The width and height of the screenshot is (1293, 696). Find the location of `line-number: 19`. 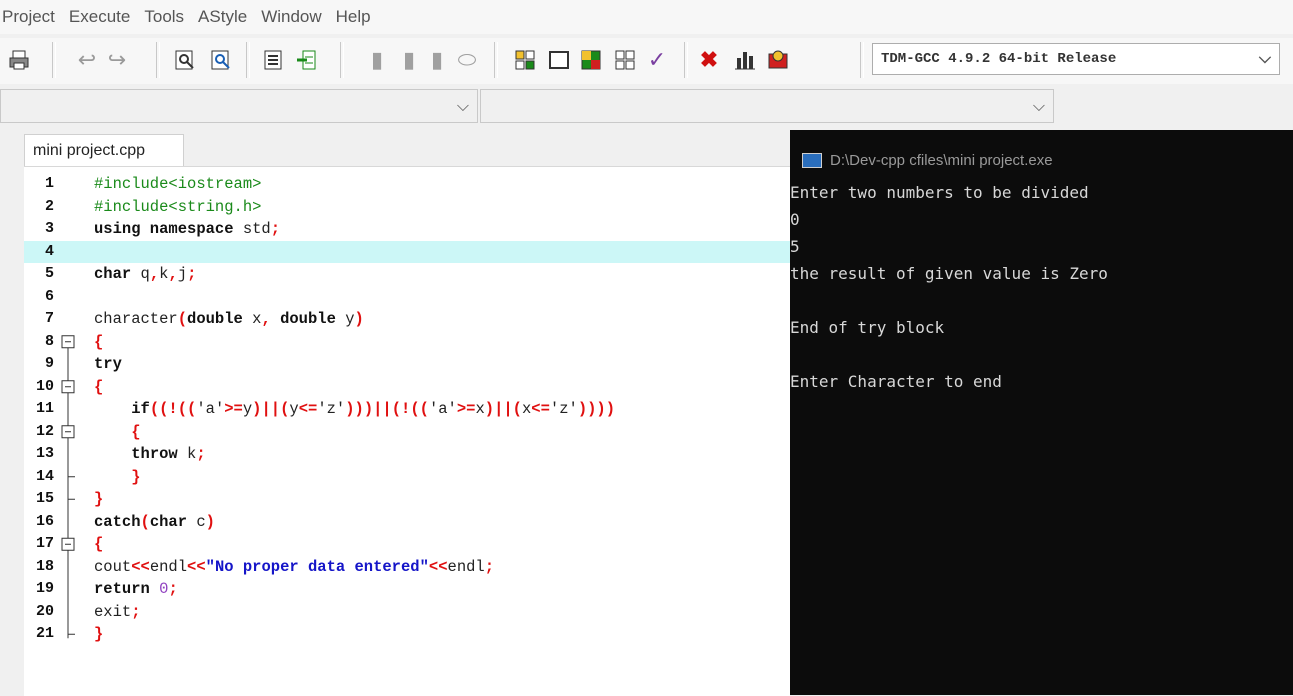

line-number: 19 is located at coordinates (44, 588).